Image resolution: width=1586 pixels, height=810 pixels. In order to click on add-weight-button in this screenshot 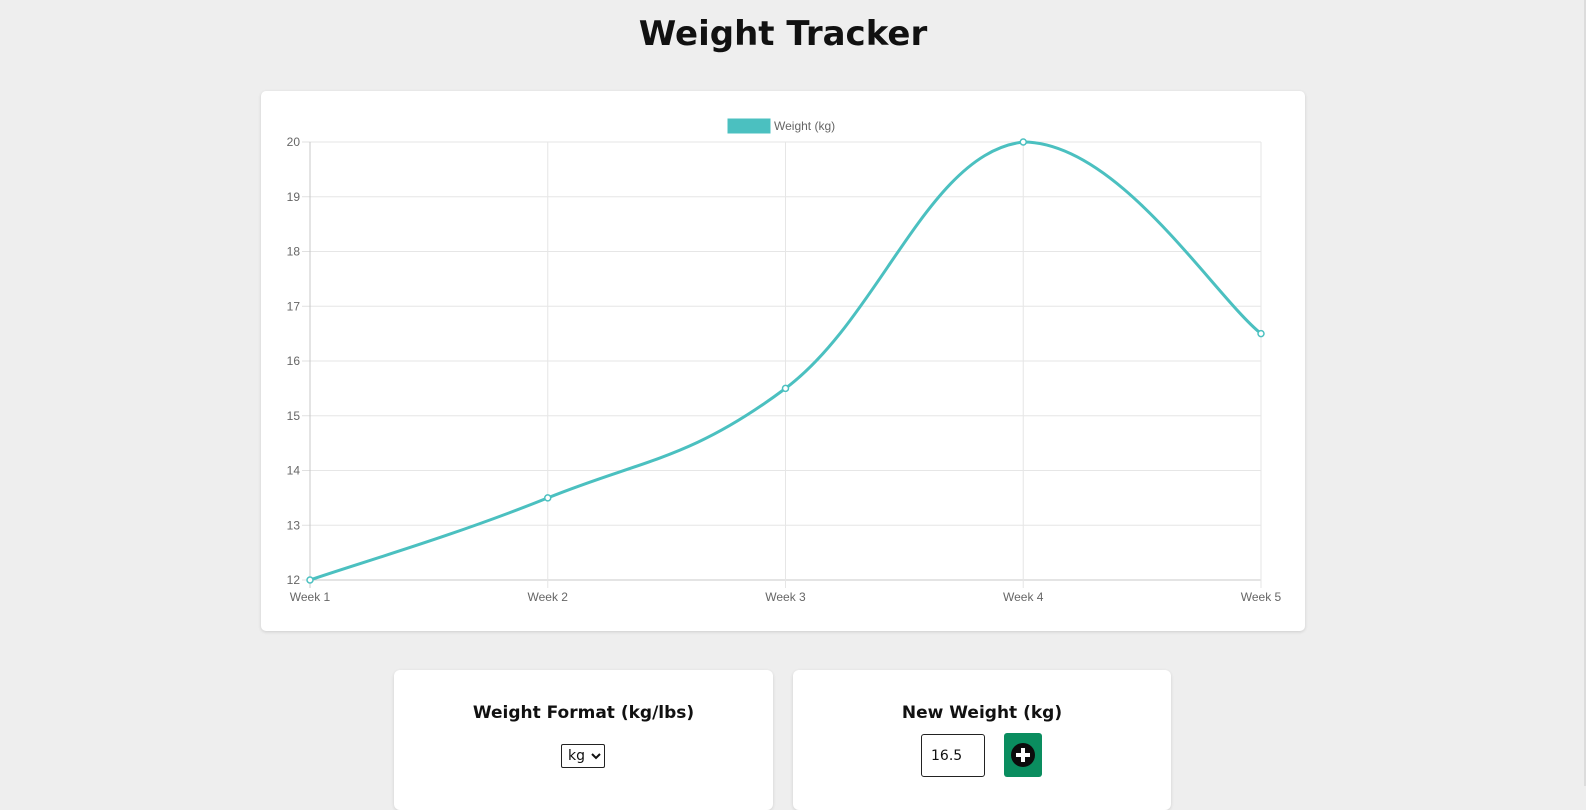, I will do `click(1023, 755)`.